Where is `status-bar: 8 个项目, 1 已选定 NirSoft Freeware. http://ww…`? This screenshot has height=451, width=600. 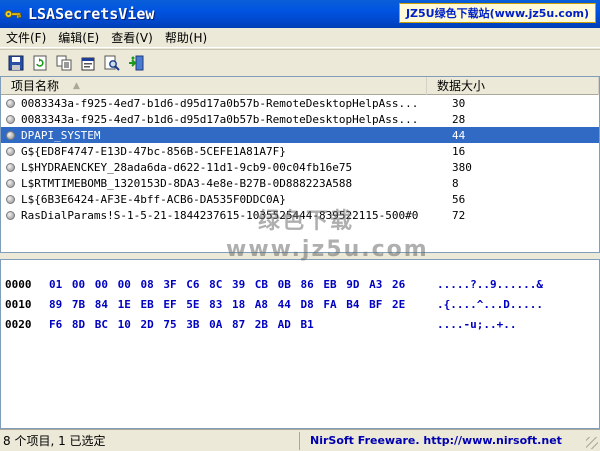
status-bar: 8 个项目, 1 已选定 NirSoft Freeware. http://ww… is located at coordinates (300, 440).